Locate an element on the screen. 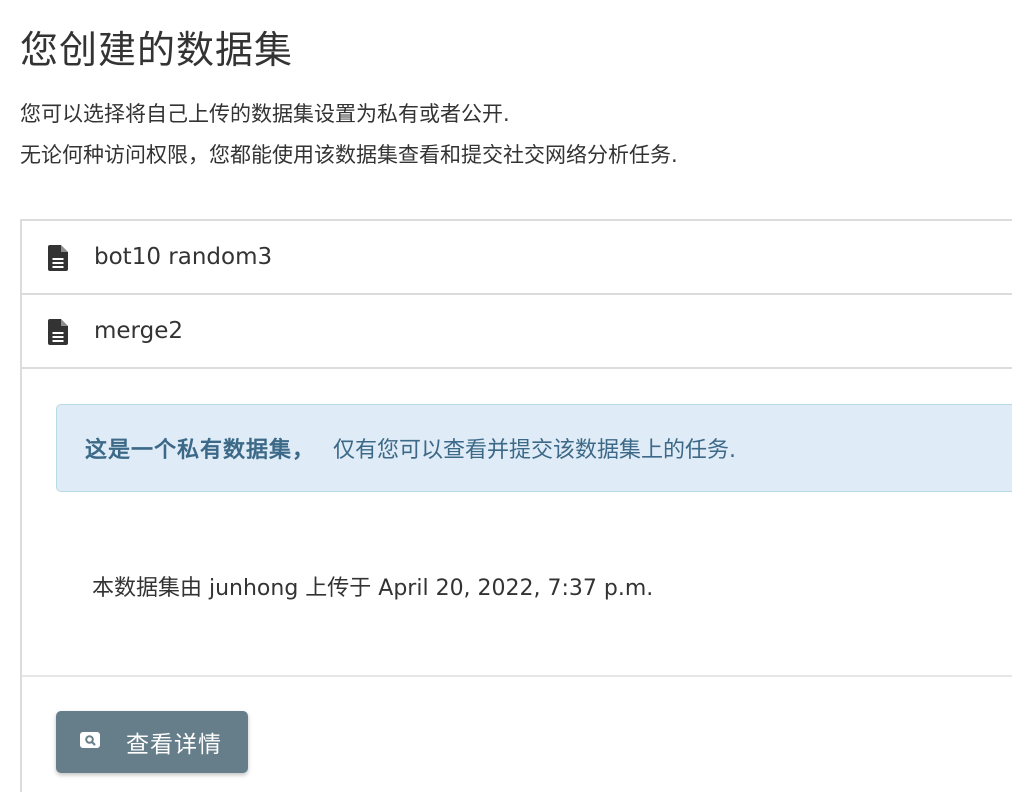 The width and height of the screenshot is (1012, 792). alert-strong-text: 这是一个私有数据集， is located at coordinates (200, 450).